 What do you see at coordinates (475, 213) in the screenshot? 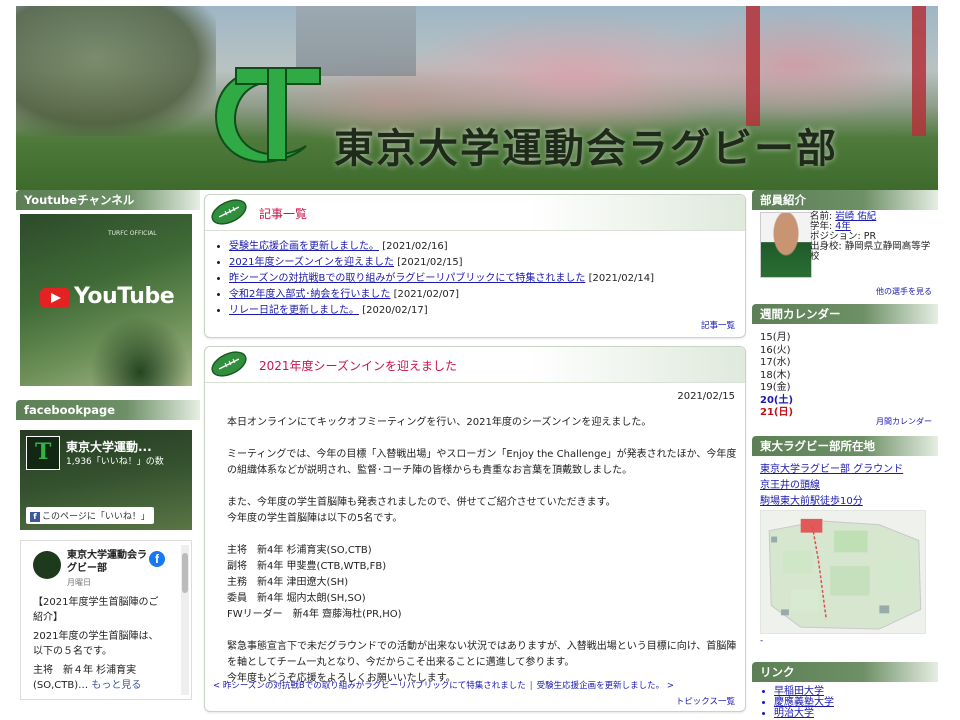
I see `news-card-header: 記事一覧` at bounding box center [475, 213].